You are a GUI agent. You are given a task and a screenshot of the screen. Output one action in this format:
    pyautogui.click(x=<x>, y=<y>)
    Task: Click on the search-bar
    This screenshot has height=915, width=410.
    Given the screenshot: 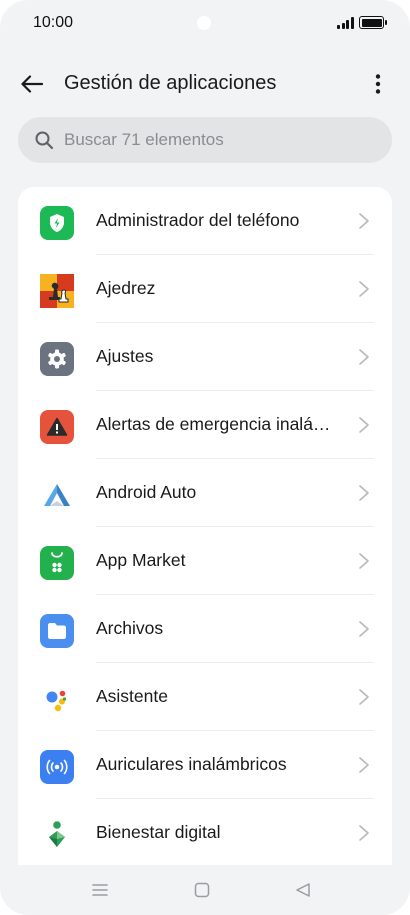 What is the action you would take?
    pyautogui.click(x=205, y=140)
    